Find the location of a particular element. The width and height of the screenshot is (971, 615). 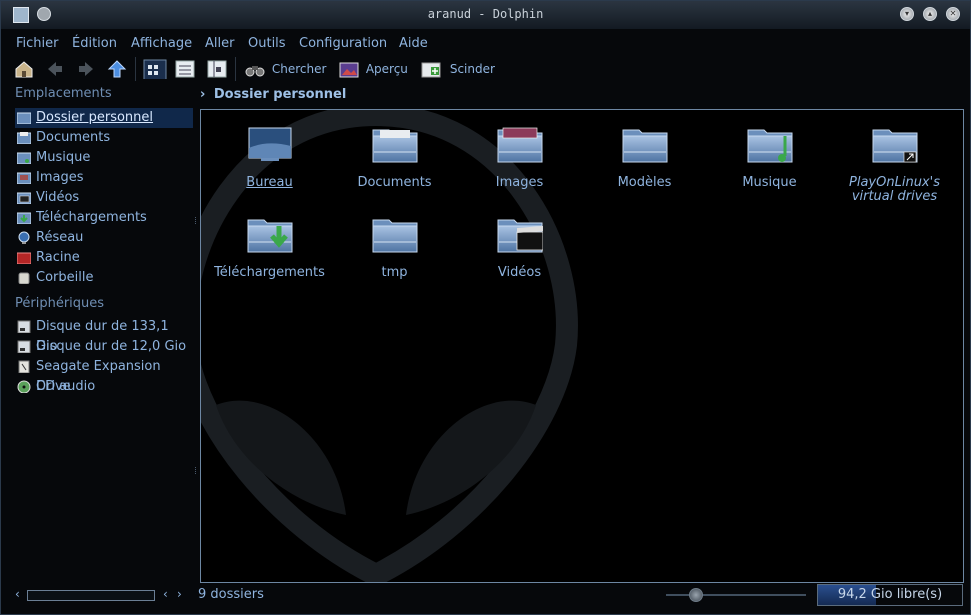

zoom-slider-handle is located at coordinates (696, 595).